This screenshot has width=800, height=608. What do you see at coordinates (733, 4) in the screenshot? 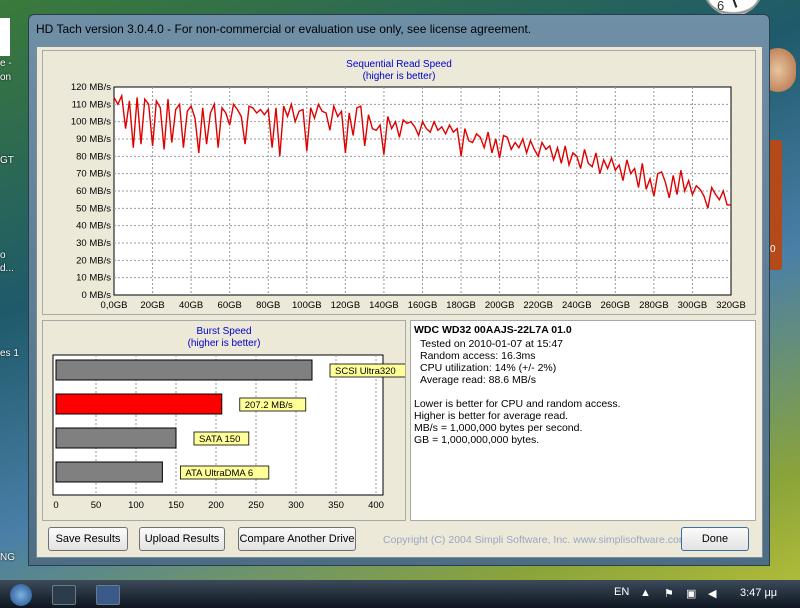
I see `clock-hand` at bounding box center [733, 4].